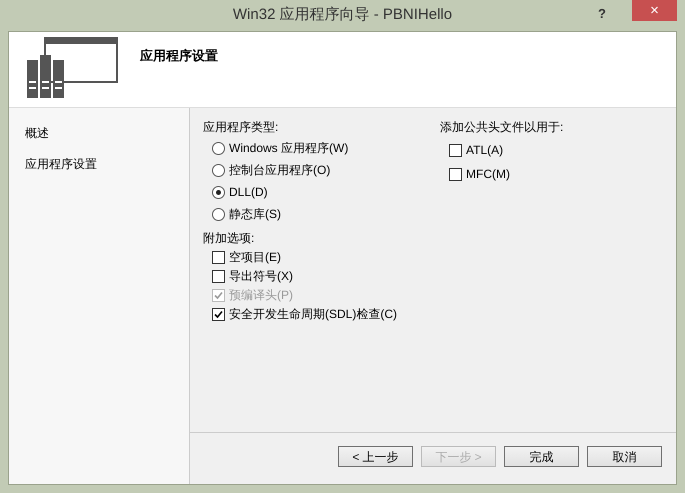 The width and height of the screenshot is (685, 493). Describe the element at coordinates (255, 214) in the screenshot. I see `radio-label: 静态库(S)` at that location.